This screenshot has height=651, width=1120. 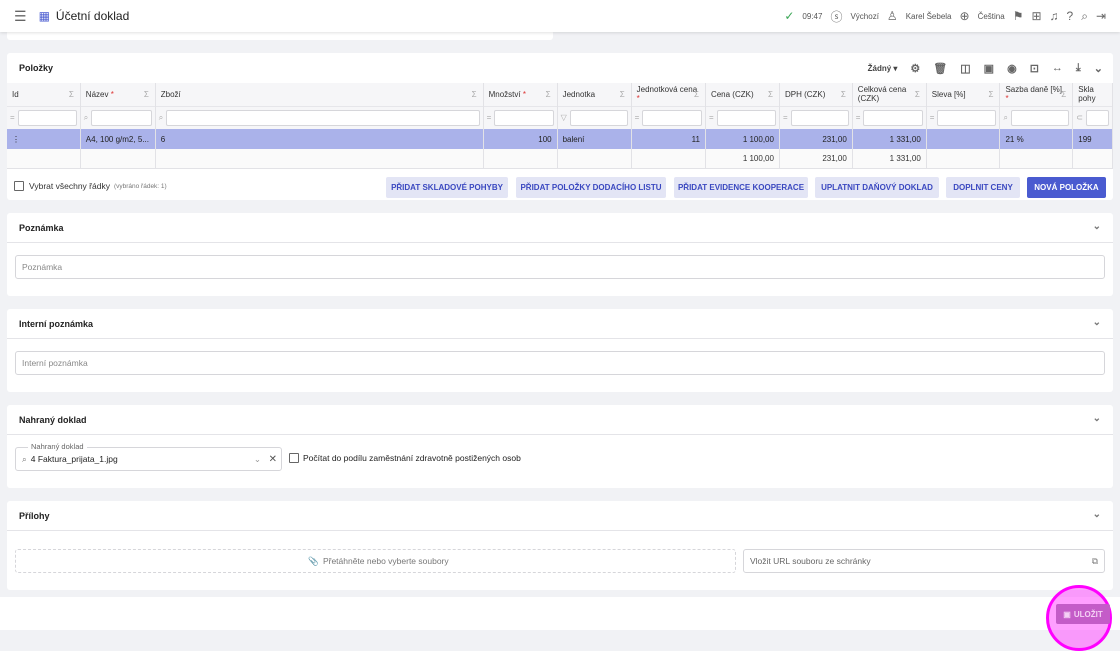 I want to click on table-cell: 199, so click(x=1092, y=139).